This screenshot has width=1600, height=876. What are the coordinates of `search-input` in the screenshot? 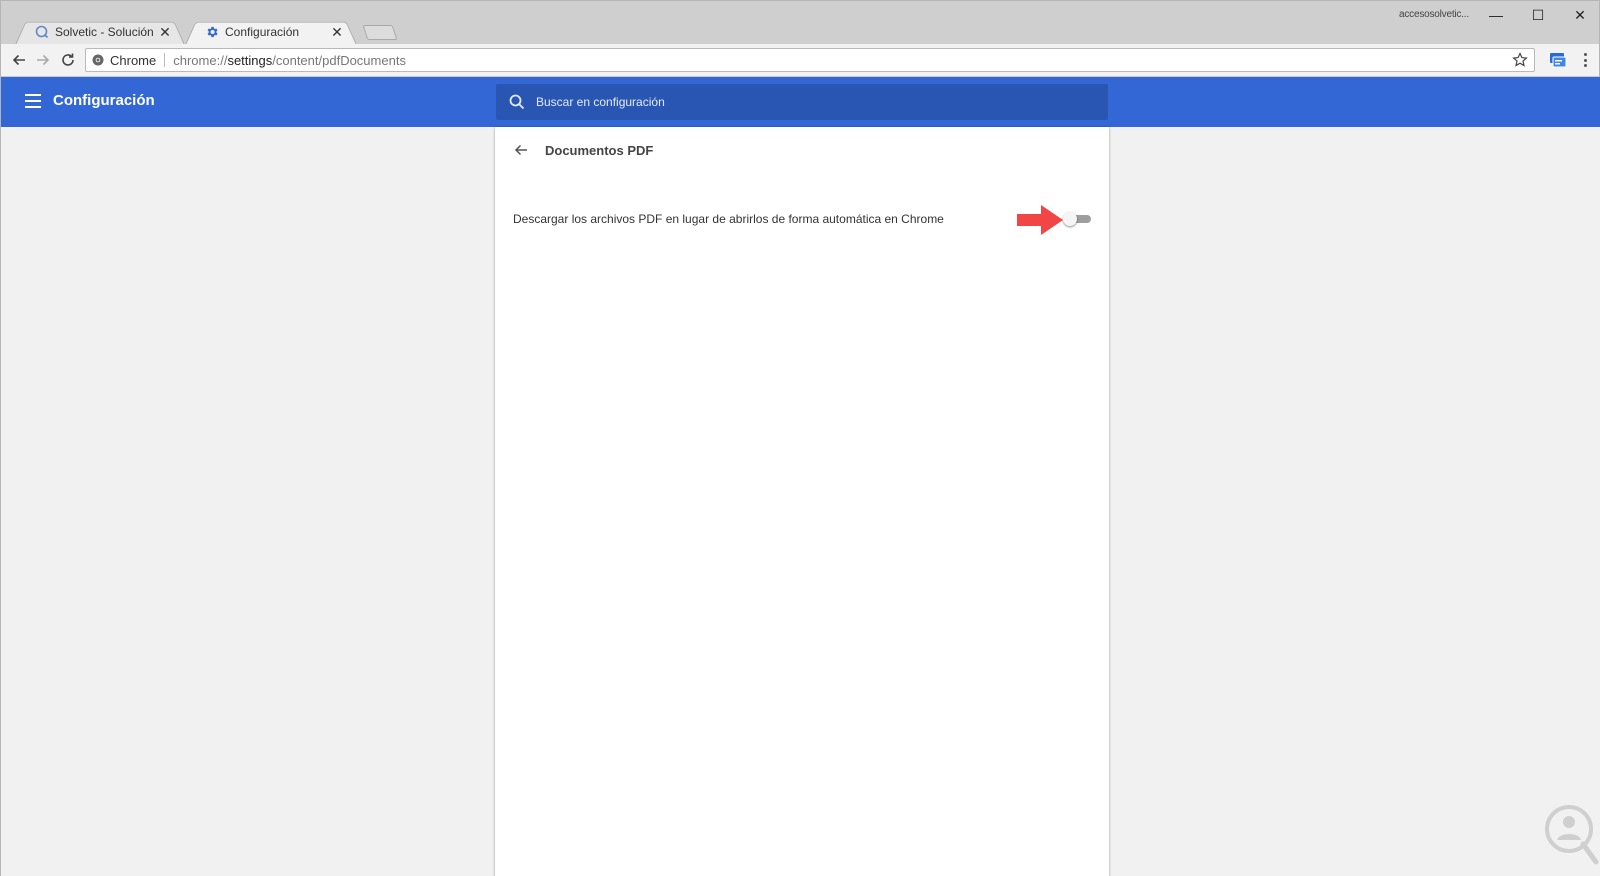 It's located at (806, 102).